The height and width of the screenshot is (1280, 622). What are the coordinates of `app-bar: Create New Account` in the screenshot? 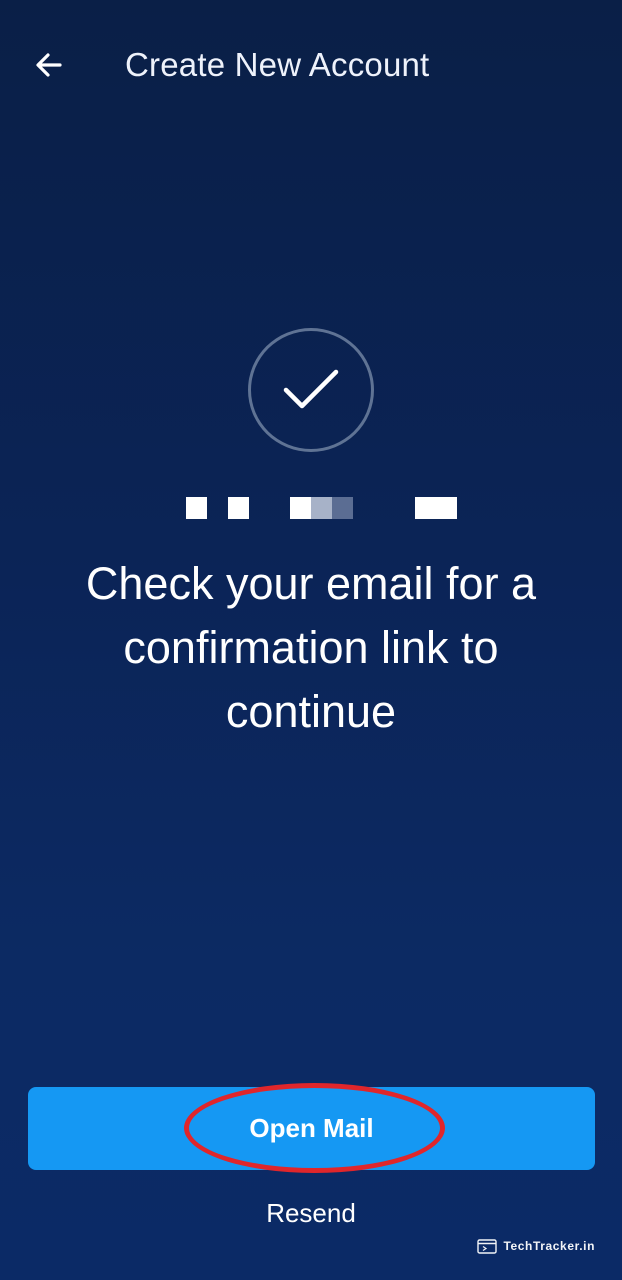 It's located at (311, 65).